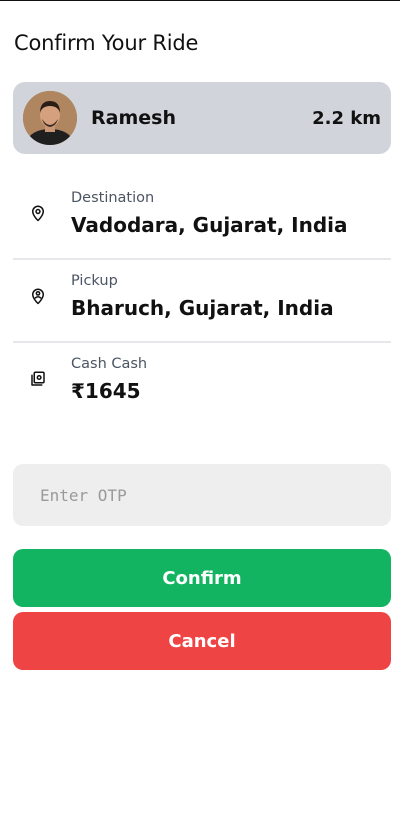 The width and height of the screenshot is (400, 829). Describe the element at coordinates (113, 198) in the screenshot. I see `destination-label: Destination` at that location.